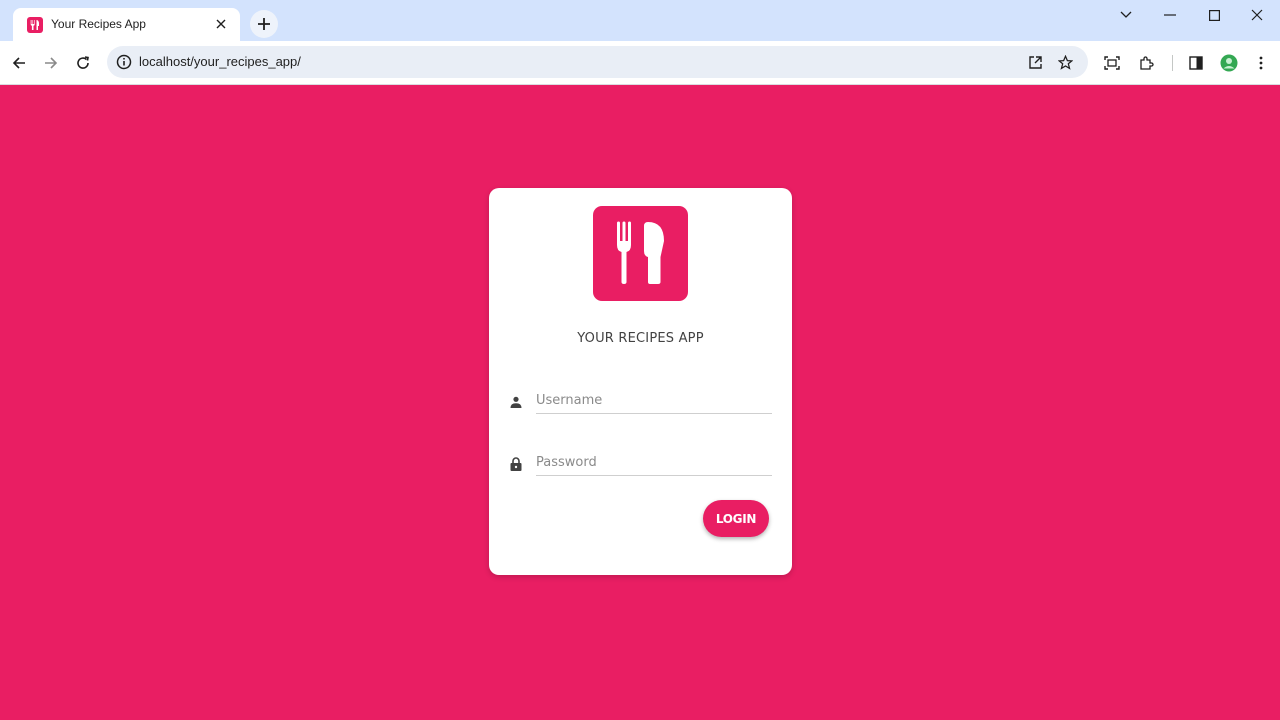  I want to click on maximize-icon, so click(1214, 15).